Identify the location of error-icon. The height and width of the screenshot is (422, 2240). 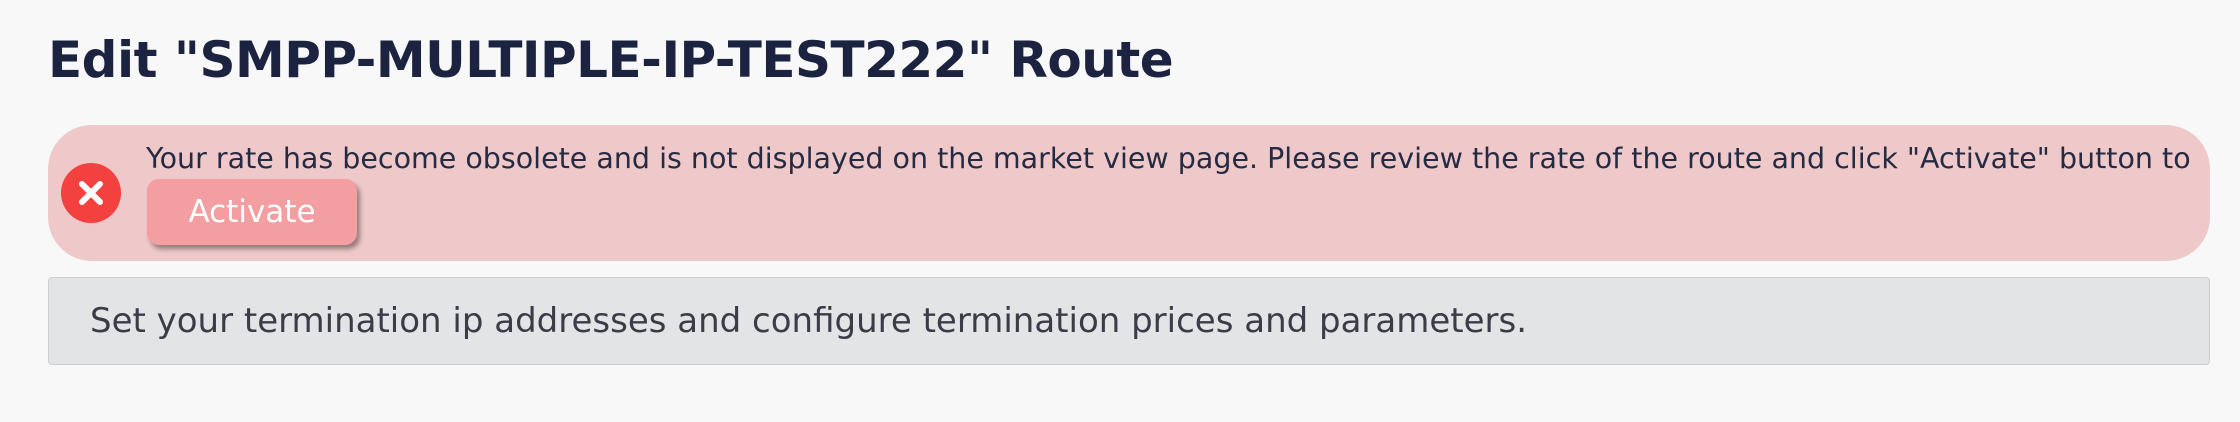
(91, 193).